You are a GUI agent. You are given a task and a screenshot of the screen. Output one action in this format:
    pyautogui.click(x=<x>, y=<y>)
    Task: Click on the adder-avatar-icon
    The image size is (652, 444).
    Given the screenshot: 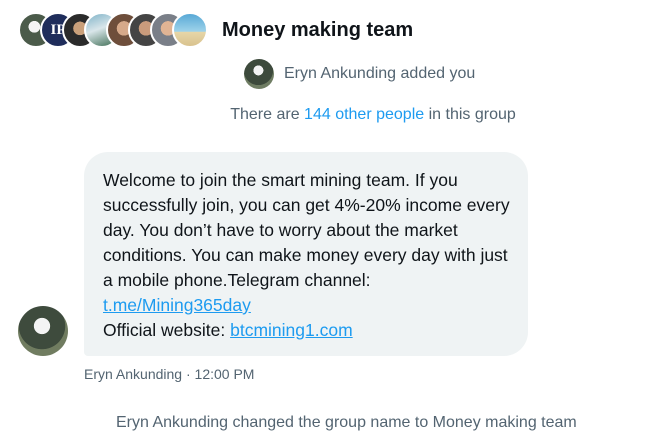 What is the action you would take?
    pyautogui.click(x=259, y=74)
    